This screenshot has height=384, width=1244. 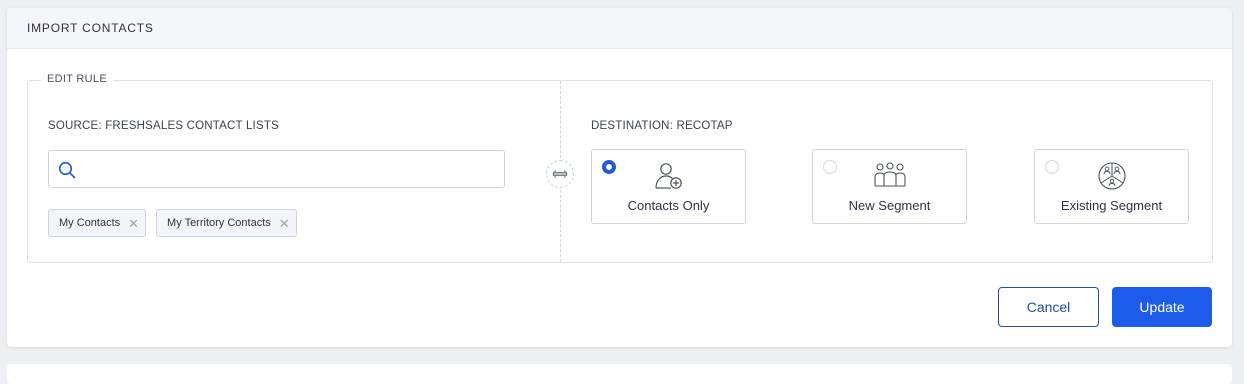 What do you see at coordinates (219, 223) in the screenshot?
I see `tag-label: My Territory Contacts` at bounding box center [219, 223].